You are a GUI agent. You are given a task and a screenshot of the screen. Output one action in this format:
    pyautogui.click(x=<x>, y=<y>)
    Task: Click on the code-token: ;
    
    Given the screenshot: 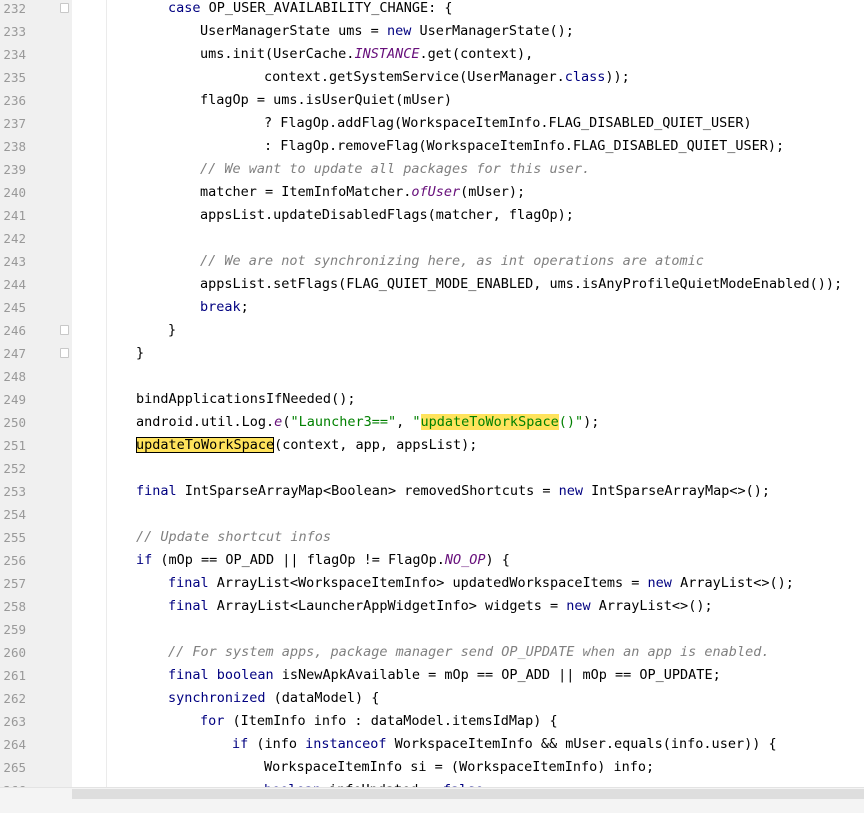 What is the action you would take?
    pyautogui.click(x=244, y=307)
    